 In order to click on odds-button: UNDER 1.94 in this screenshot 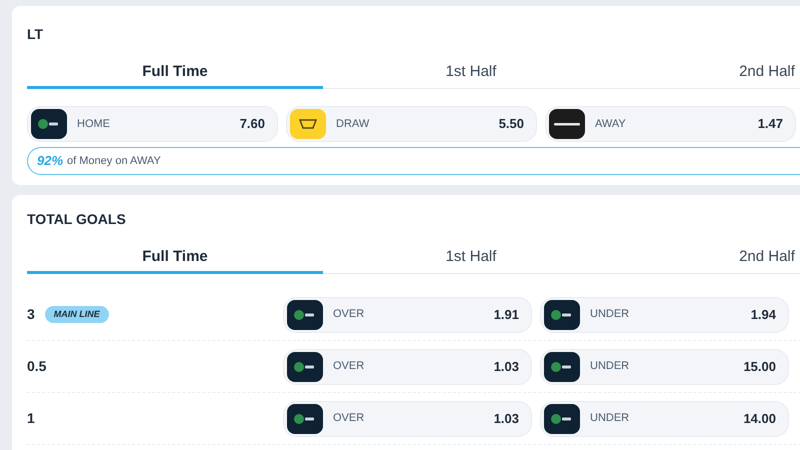, I will do `click(664, 314)`.